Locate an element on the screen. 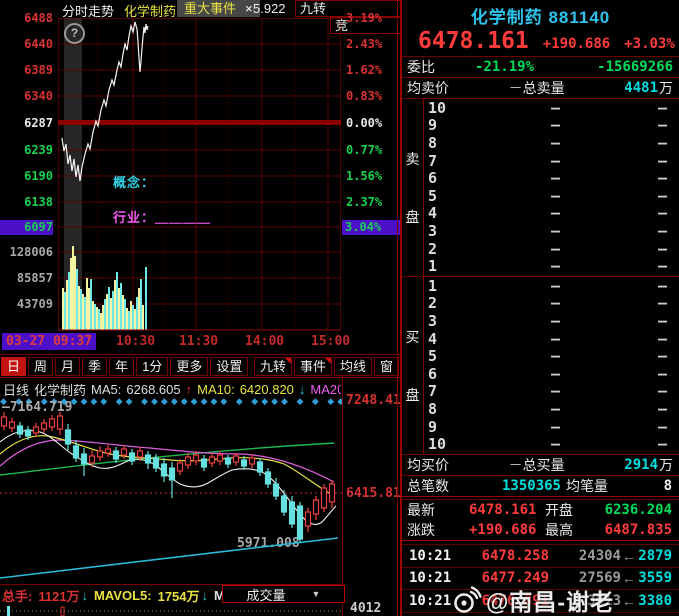  axis-price: 6138 is located at coordinates (38, 202).